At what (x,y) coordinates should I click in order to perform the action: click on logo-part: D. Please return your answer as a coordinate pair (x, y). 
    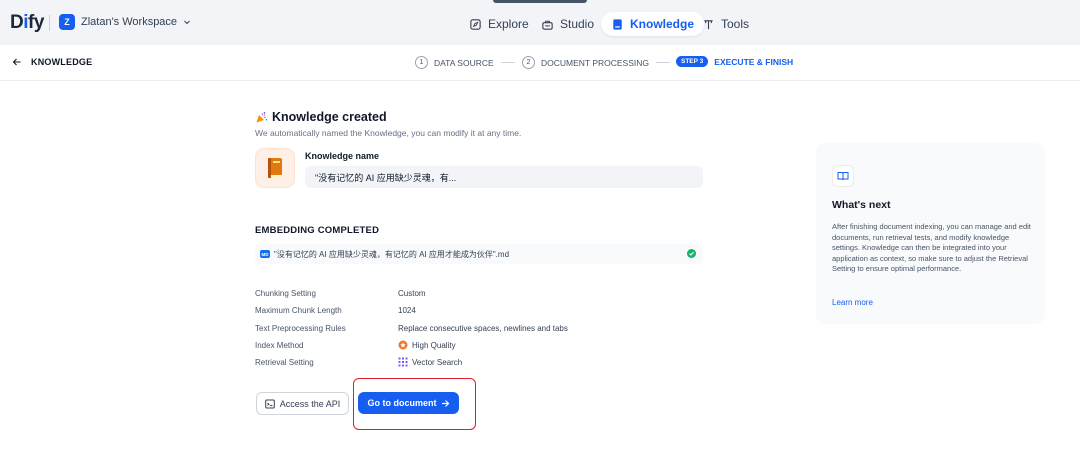
    Looking at the image, I should click on (17, 22).